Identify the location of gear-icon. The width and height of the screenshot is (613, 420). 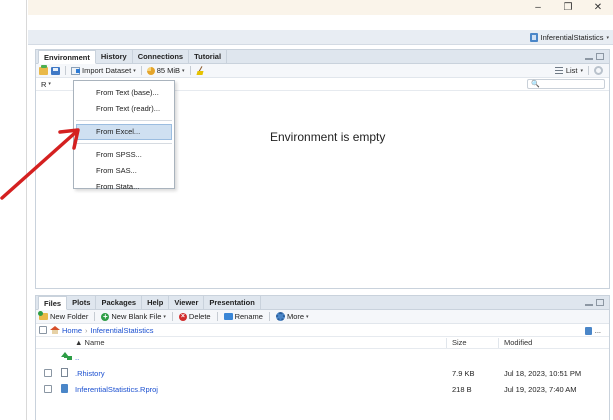
(280, 316).